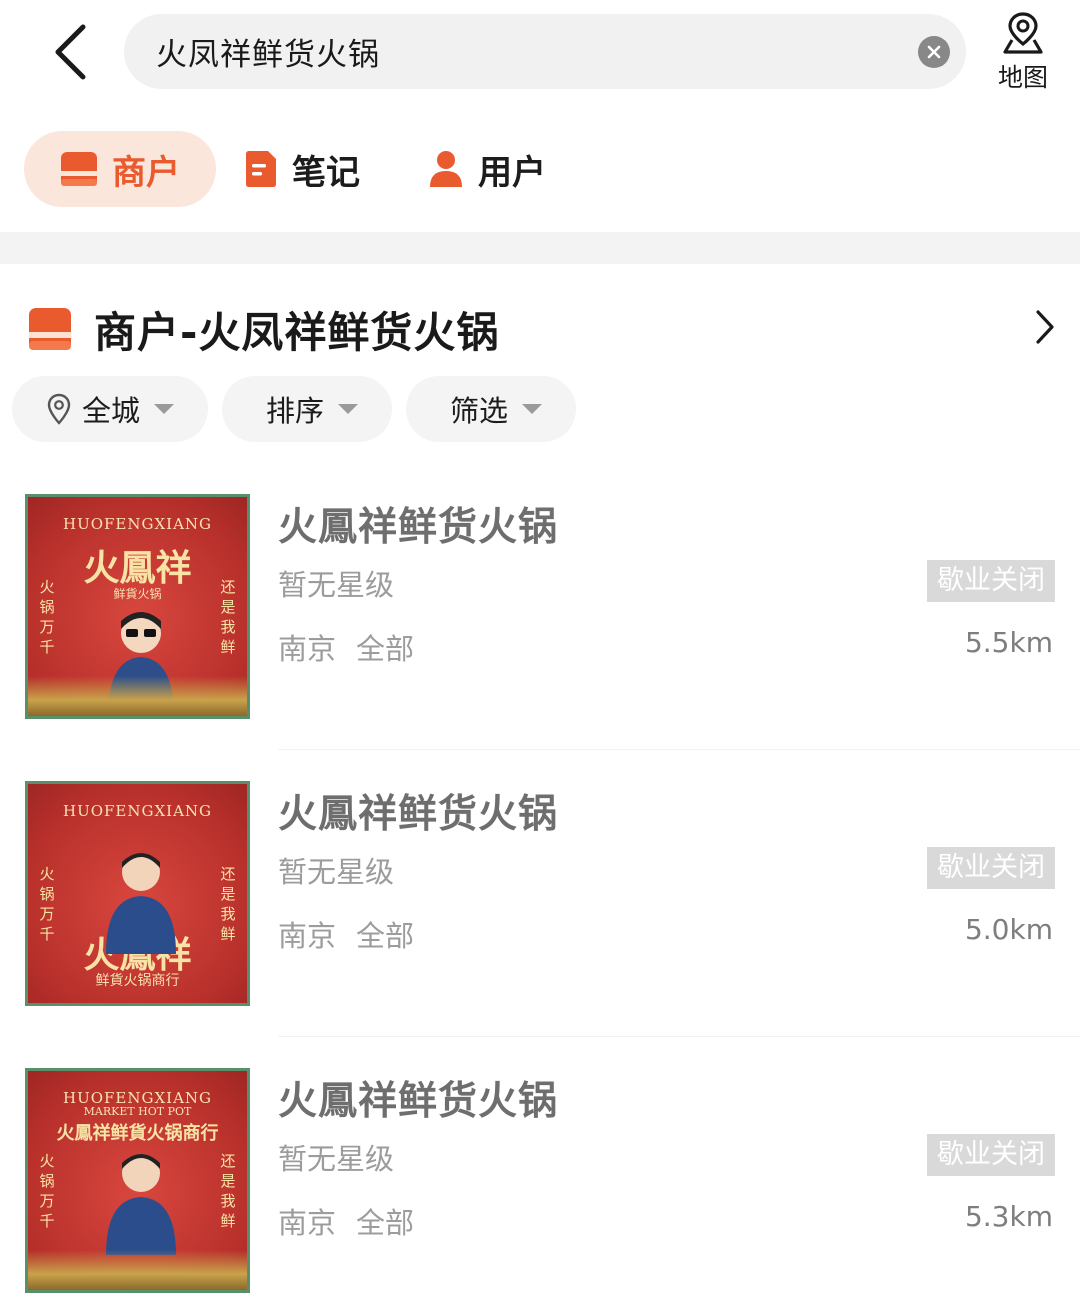 This screenshot has height=1314, width=1080. I want to click on filter-label: 全城, so click(111, 411).